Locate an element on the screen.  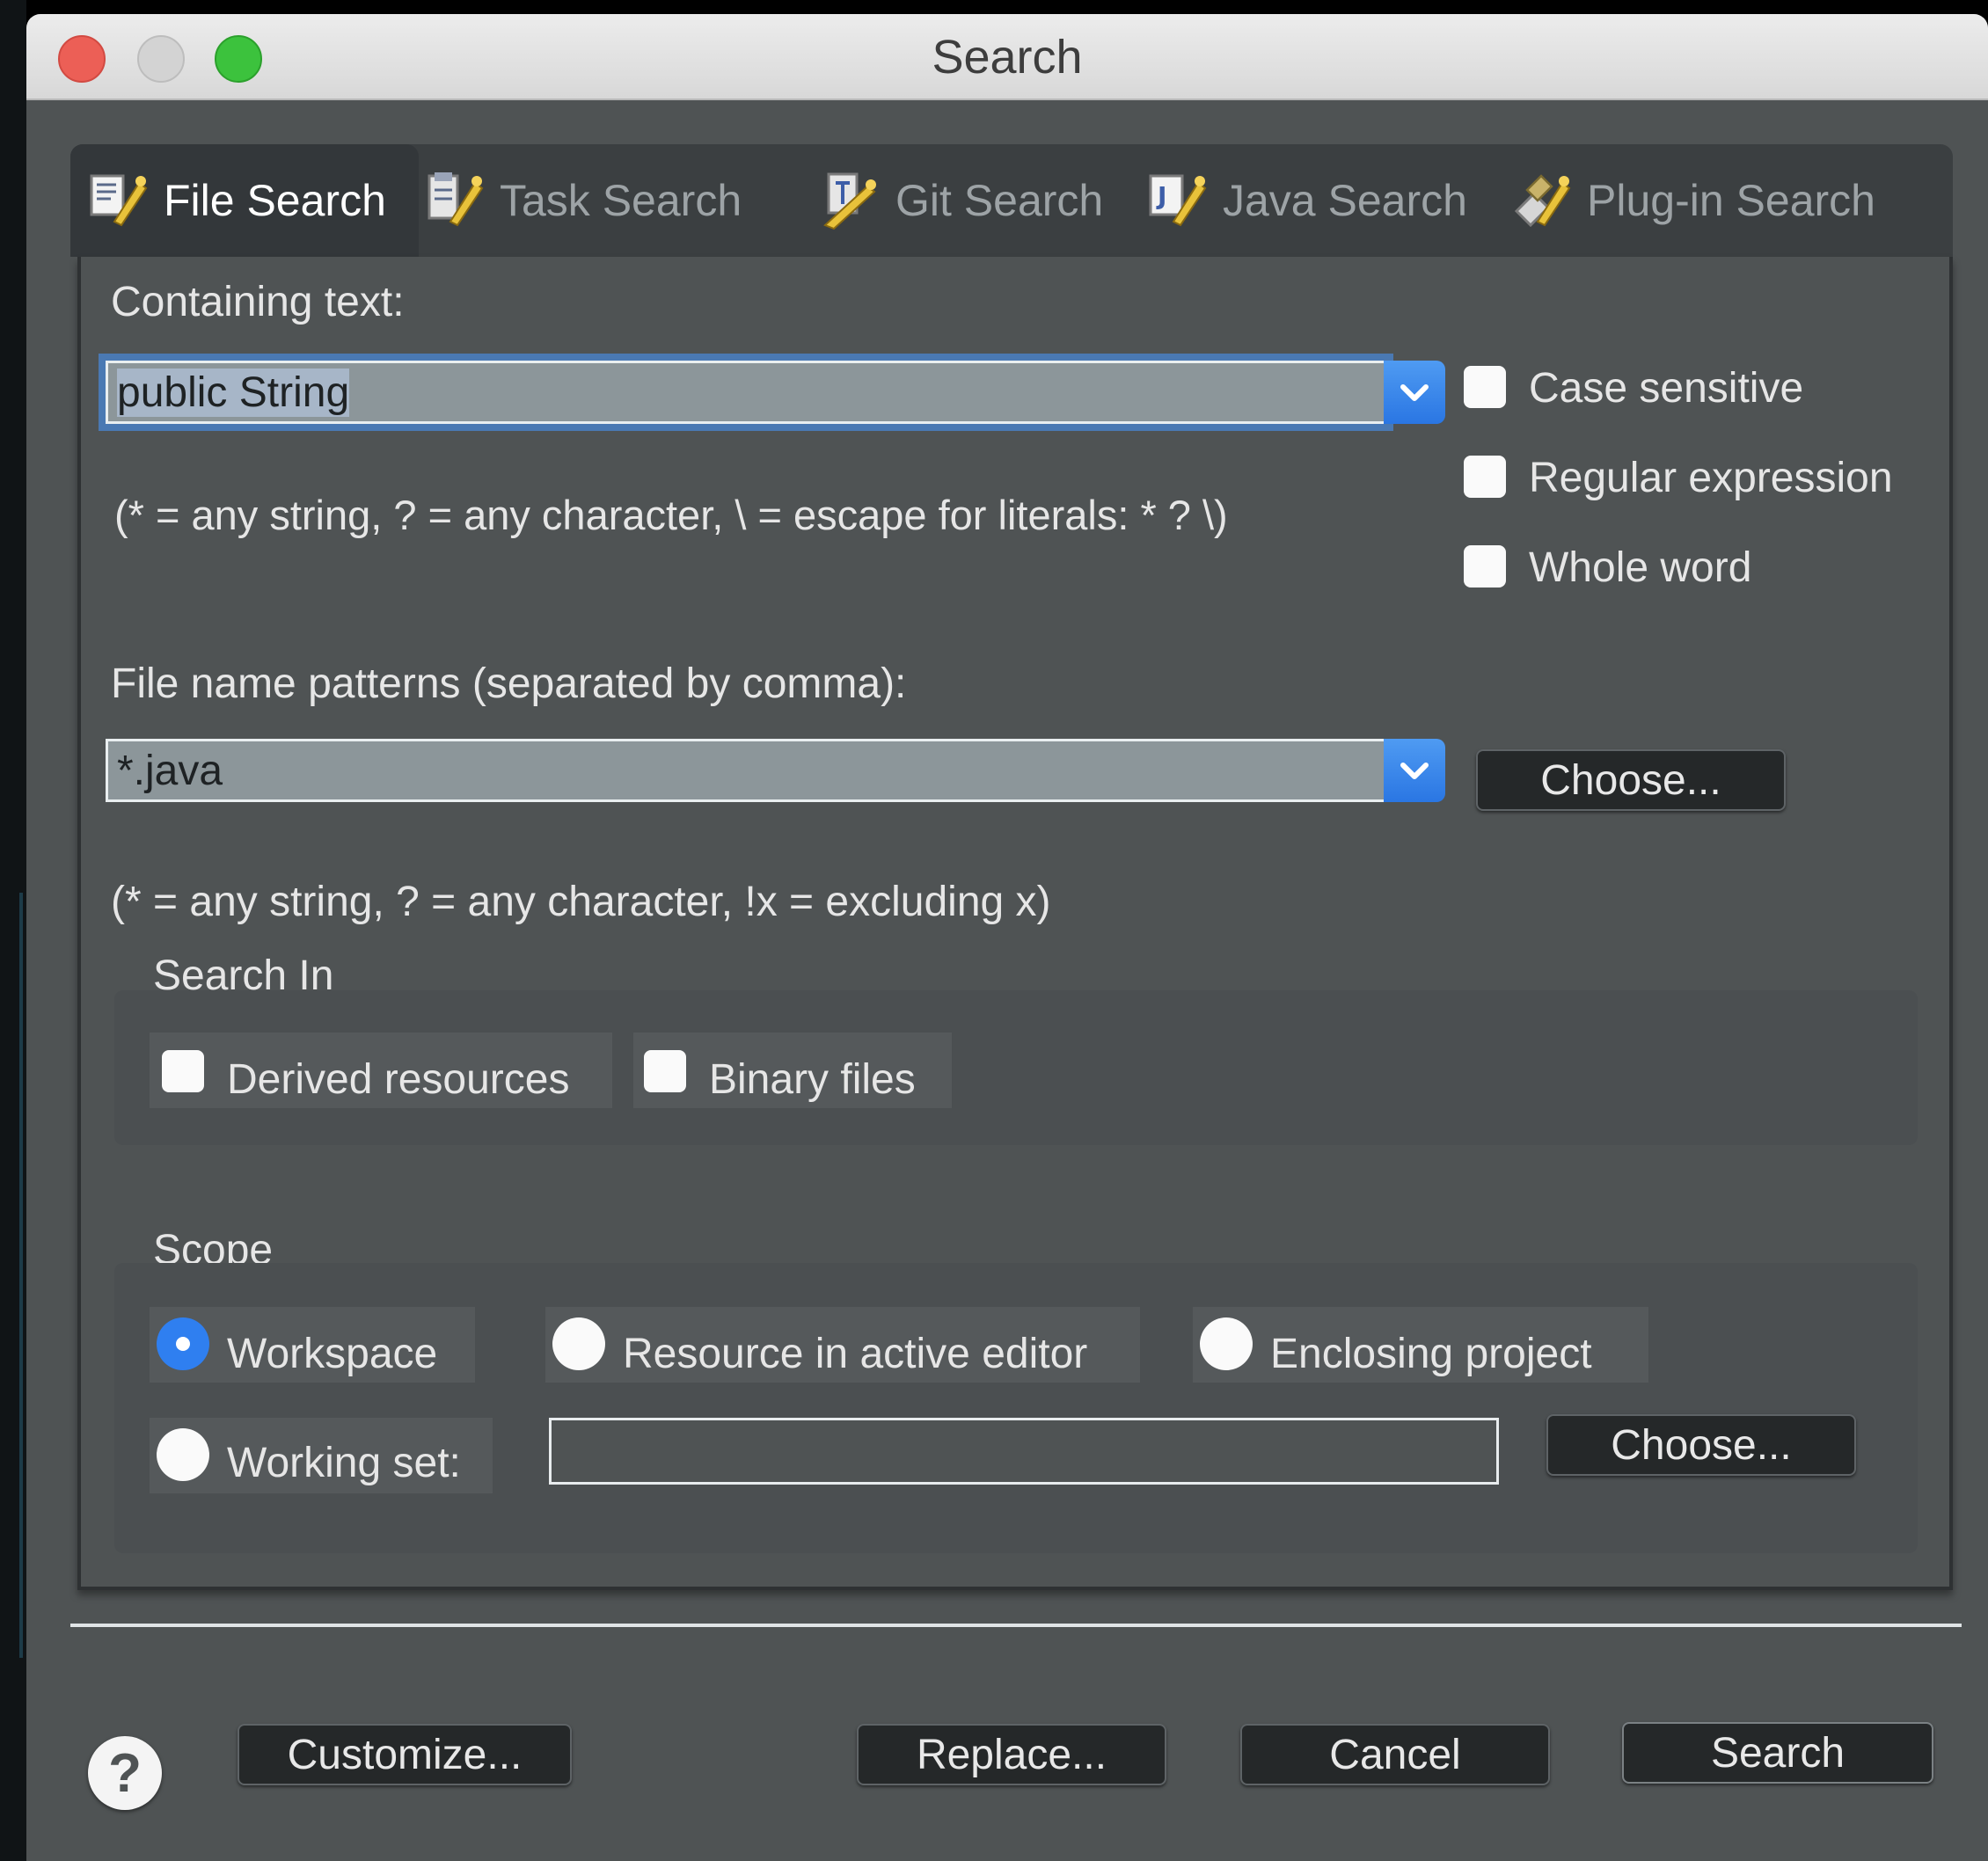
background-window-edge is located at coordinates (13, 930).